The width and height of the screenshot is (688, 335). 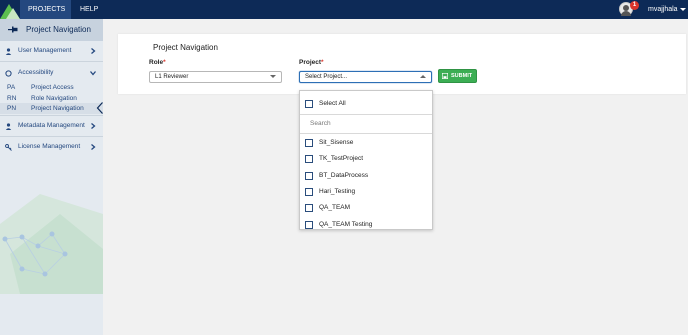 What do you see at coordinates (58, 29) in the screenshot?
I see `sidebar-title: Project Navigation` at bounding box center [58, 29].